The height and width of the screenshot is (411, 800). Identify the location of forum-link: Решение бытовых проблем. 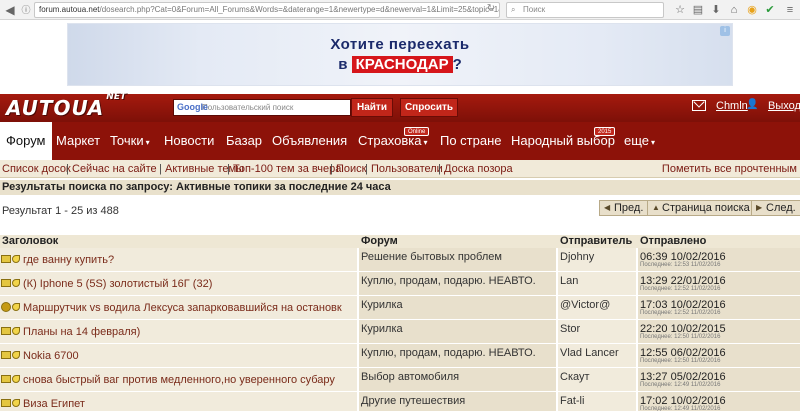
(431, 257).